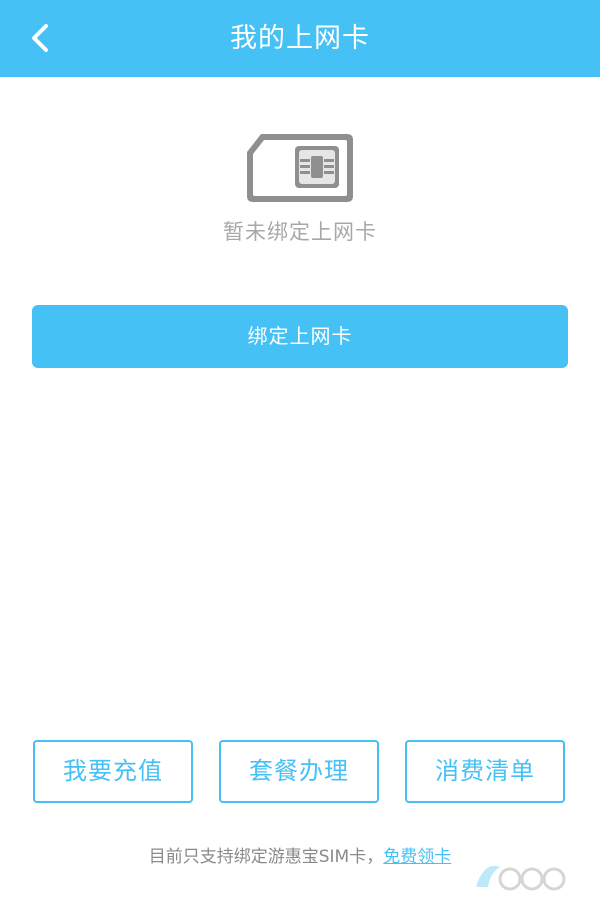 The image size is (600, 911). Describe the element at coordinates (300, 168) in the screenshot. I see `sim-card-icon` at that location.